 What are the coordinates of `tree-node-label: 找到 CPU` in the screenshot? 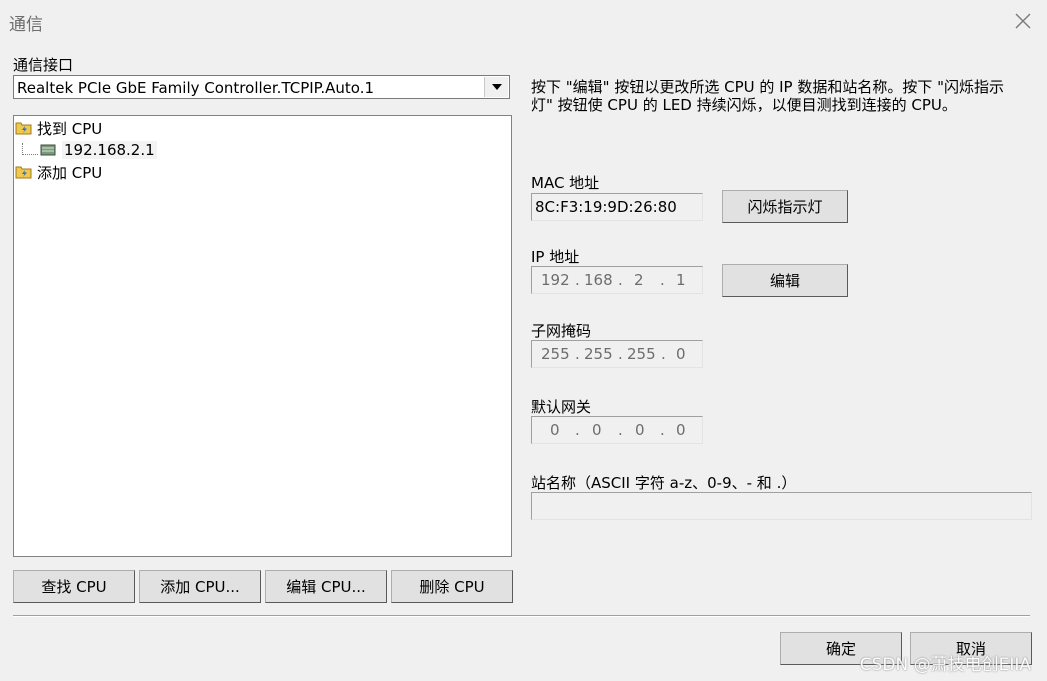 It's located at (70, 128).